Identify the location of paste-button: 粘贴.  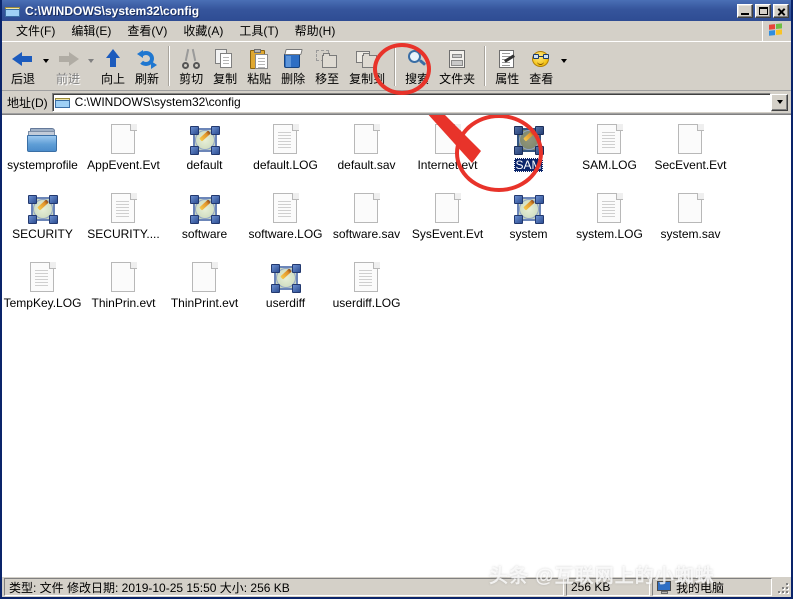
(259, 67).